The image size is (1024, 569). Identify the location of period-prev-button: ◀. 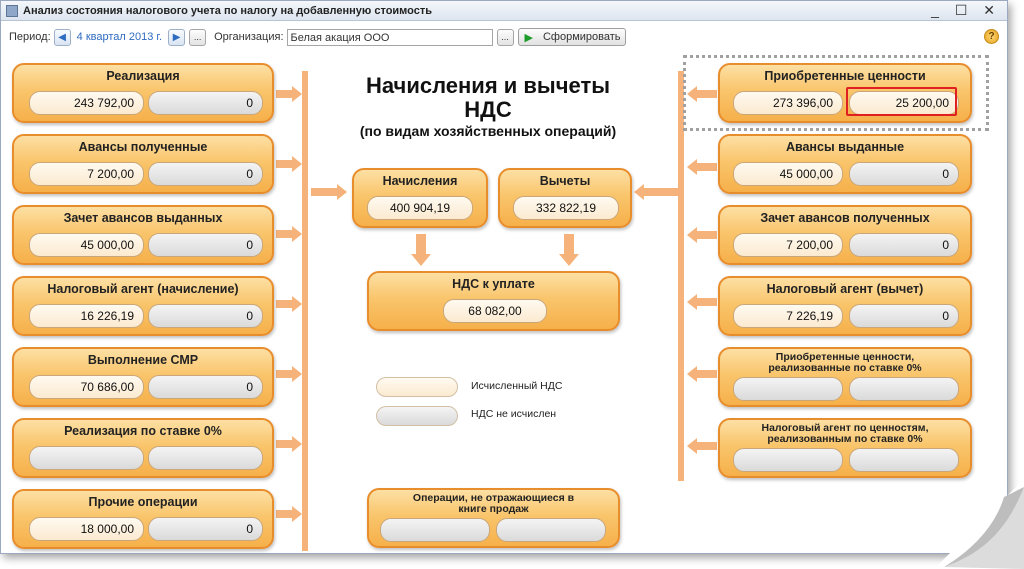
(62, 37).